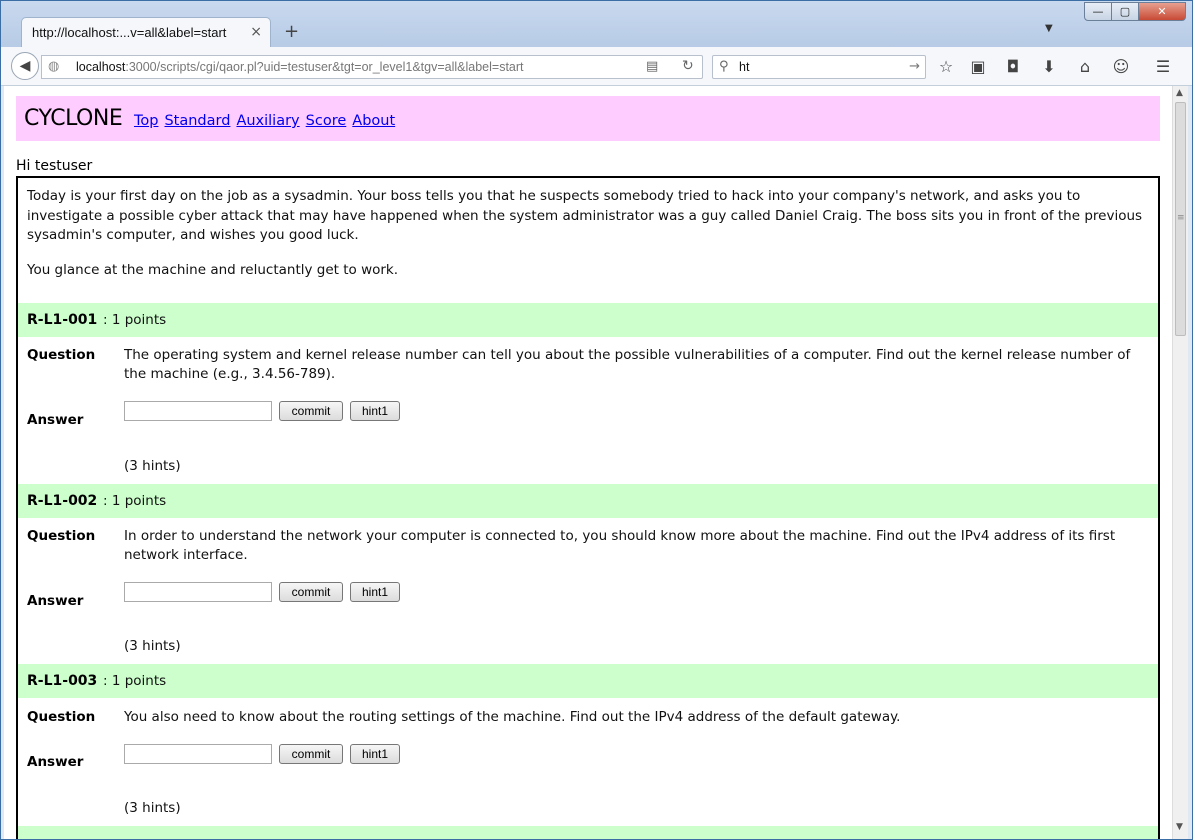  What do you see at coordinates (588, 118) in the screenshot?
I see `site-header: CYCLONE Top Standard Auxiliary Score About` at bounding box center [588, 118].